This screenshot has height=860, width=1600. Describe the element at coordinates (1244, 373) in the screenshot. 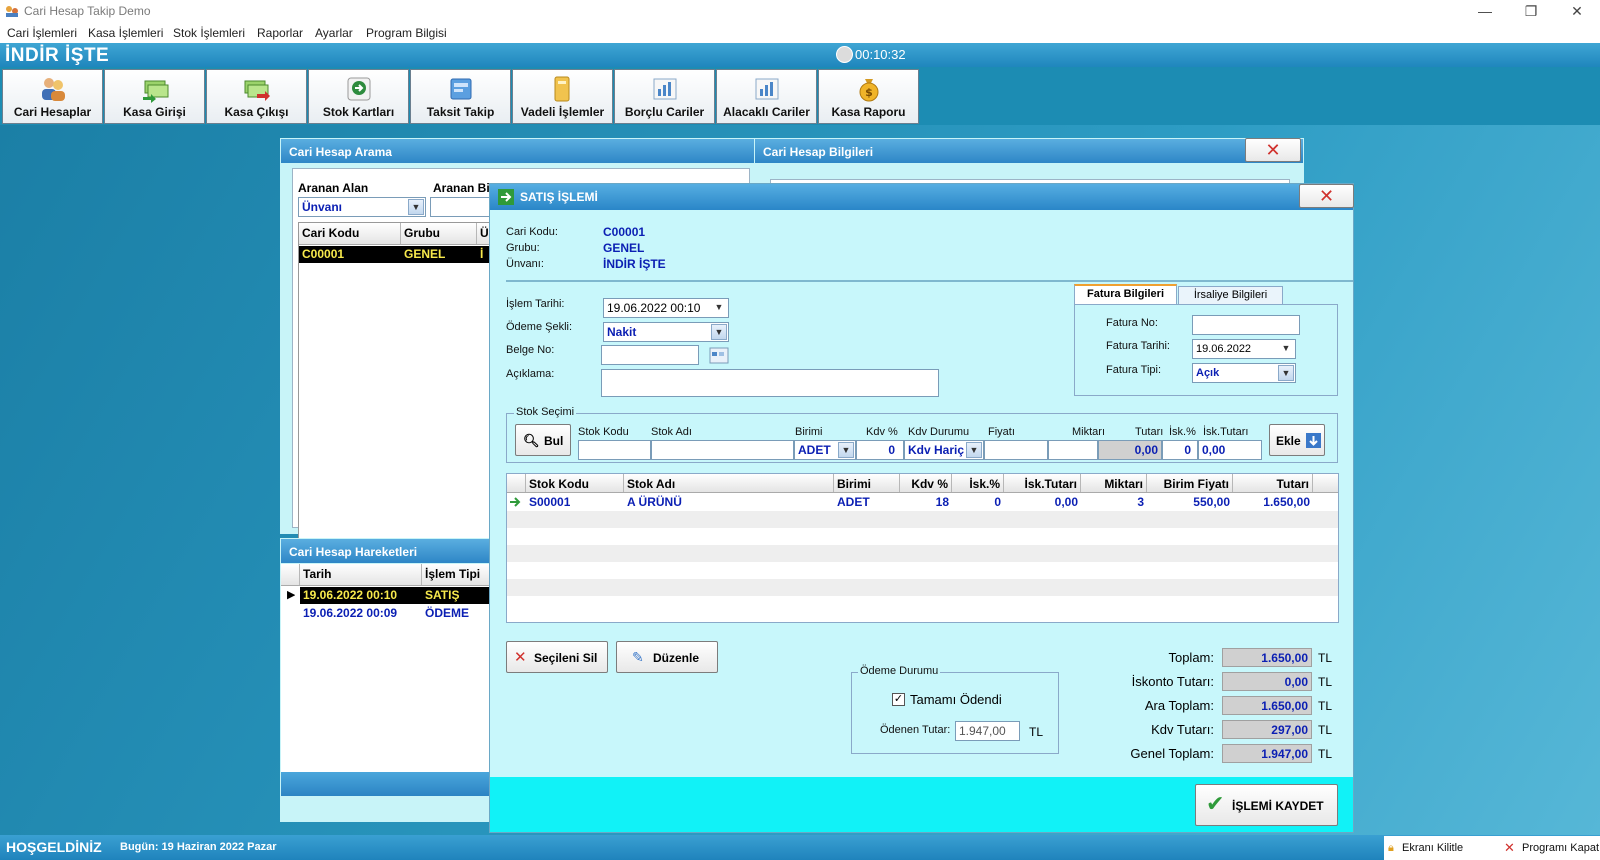

I see `fatura-tipi-select: Açık ▼` at that location.